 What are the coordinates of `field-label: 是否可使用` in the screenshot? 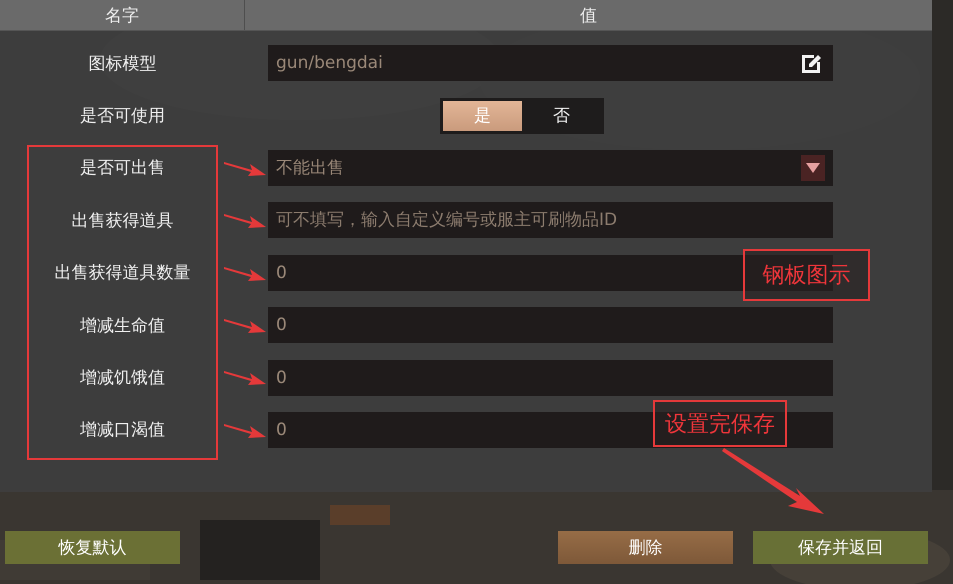 It's located at (122, 116).